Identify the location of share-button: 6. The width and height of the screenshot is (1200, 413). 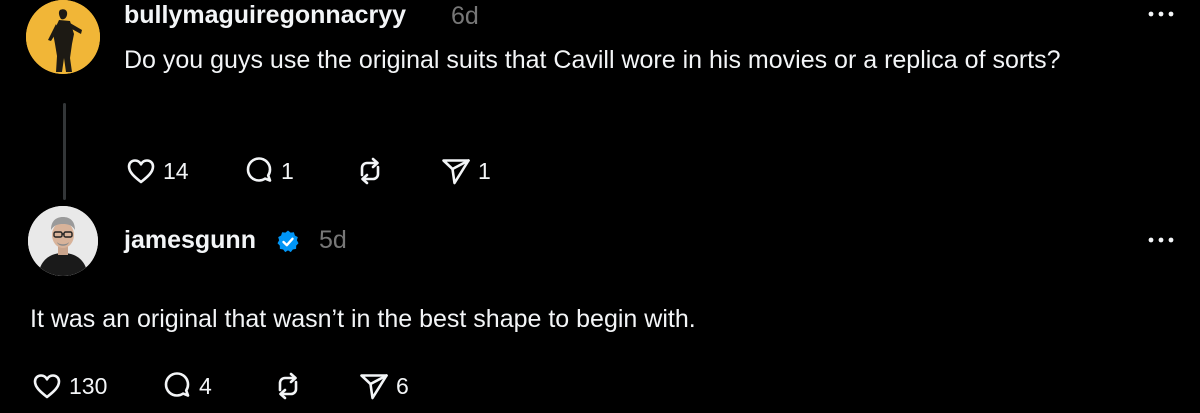
(383, 386).